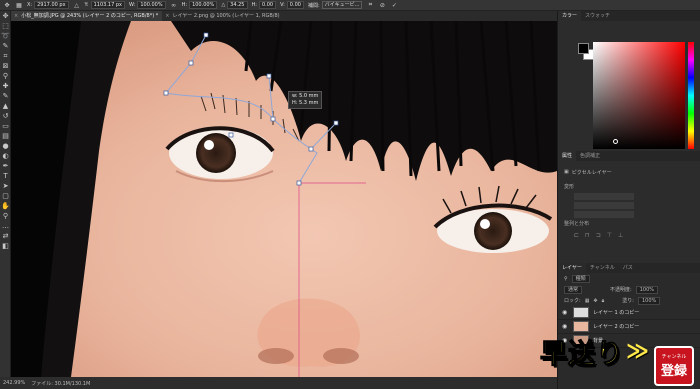 Image resolution: width=700 pixels, height=389 pixels. I want to click on move-tool-icon: ✥, so click(7, 5).